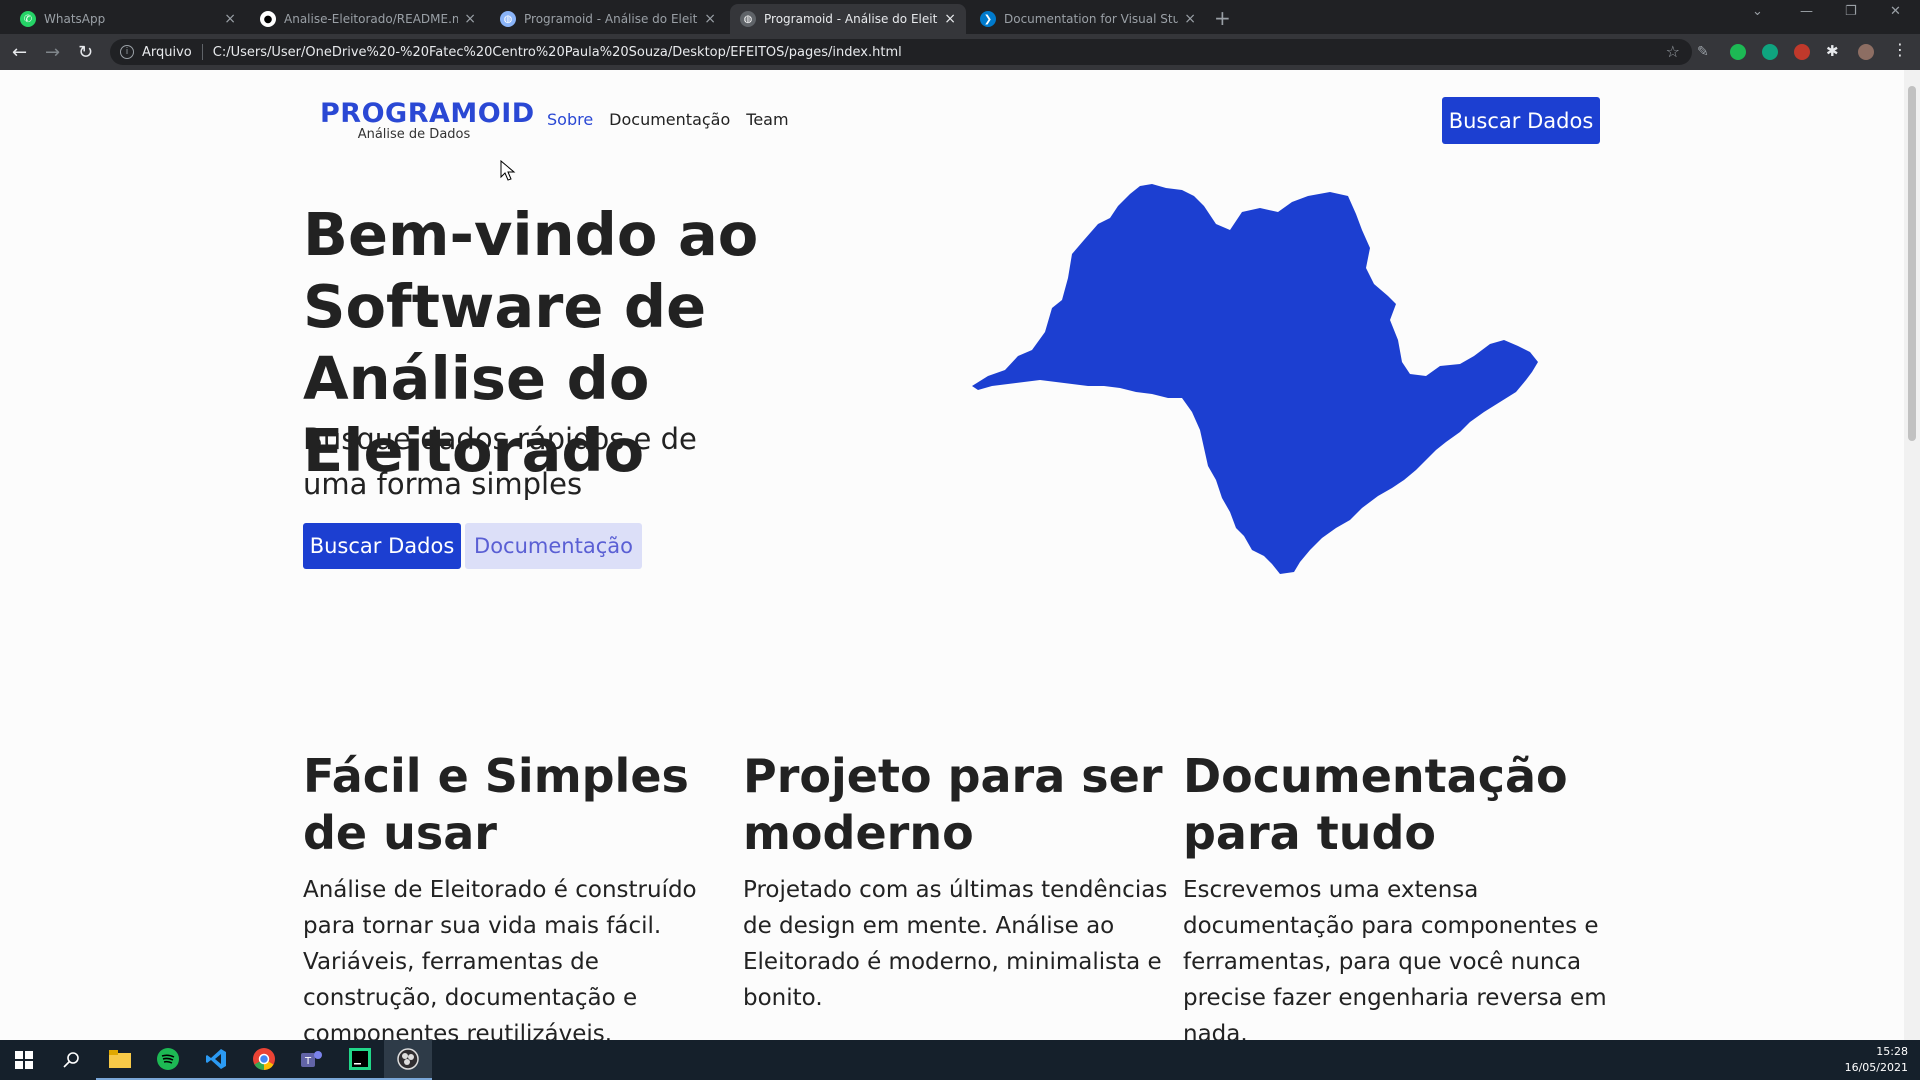  I want to click on windows-taskbar: T 15:28 16/05/2021, so click(960, 1060).